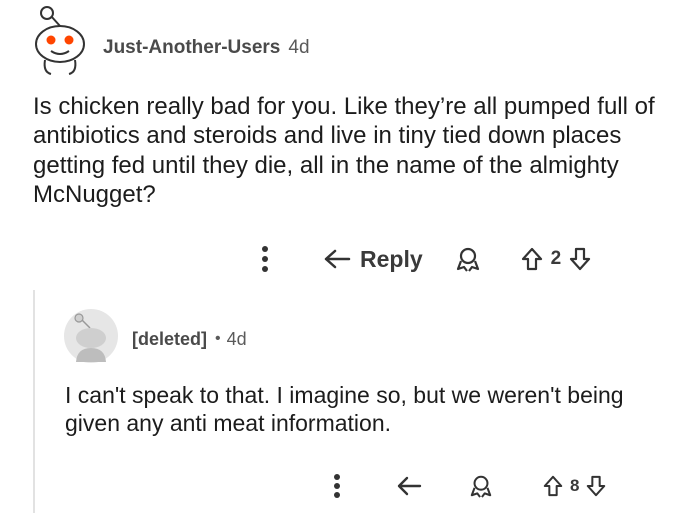 The width and height of the screenshot is (700, 513). I want to click on vote-count: 2, so click(556, 258).